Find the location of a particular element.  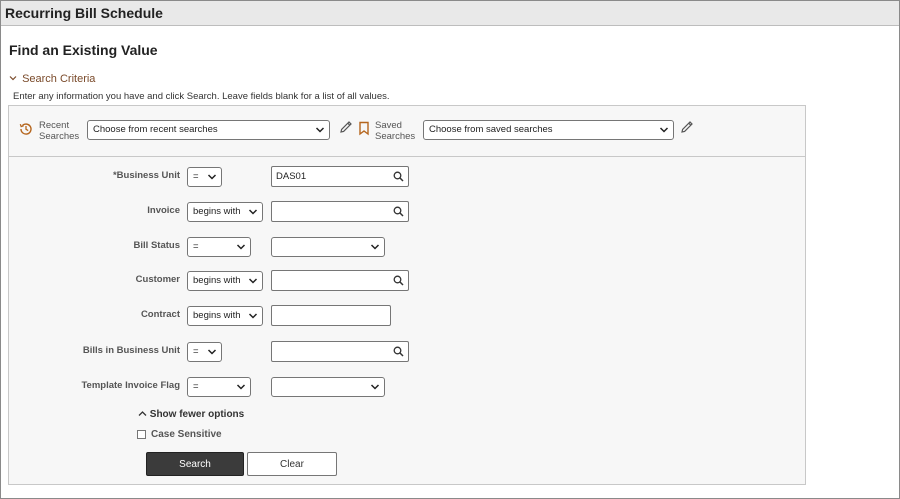

saved-label-line2: Searches is located at coordinates (395, 136).